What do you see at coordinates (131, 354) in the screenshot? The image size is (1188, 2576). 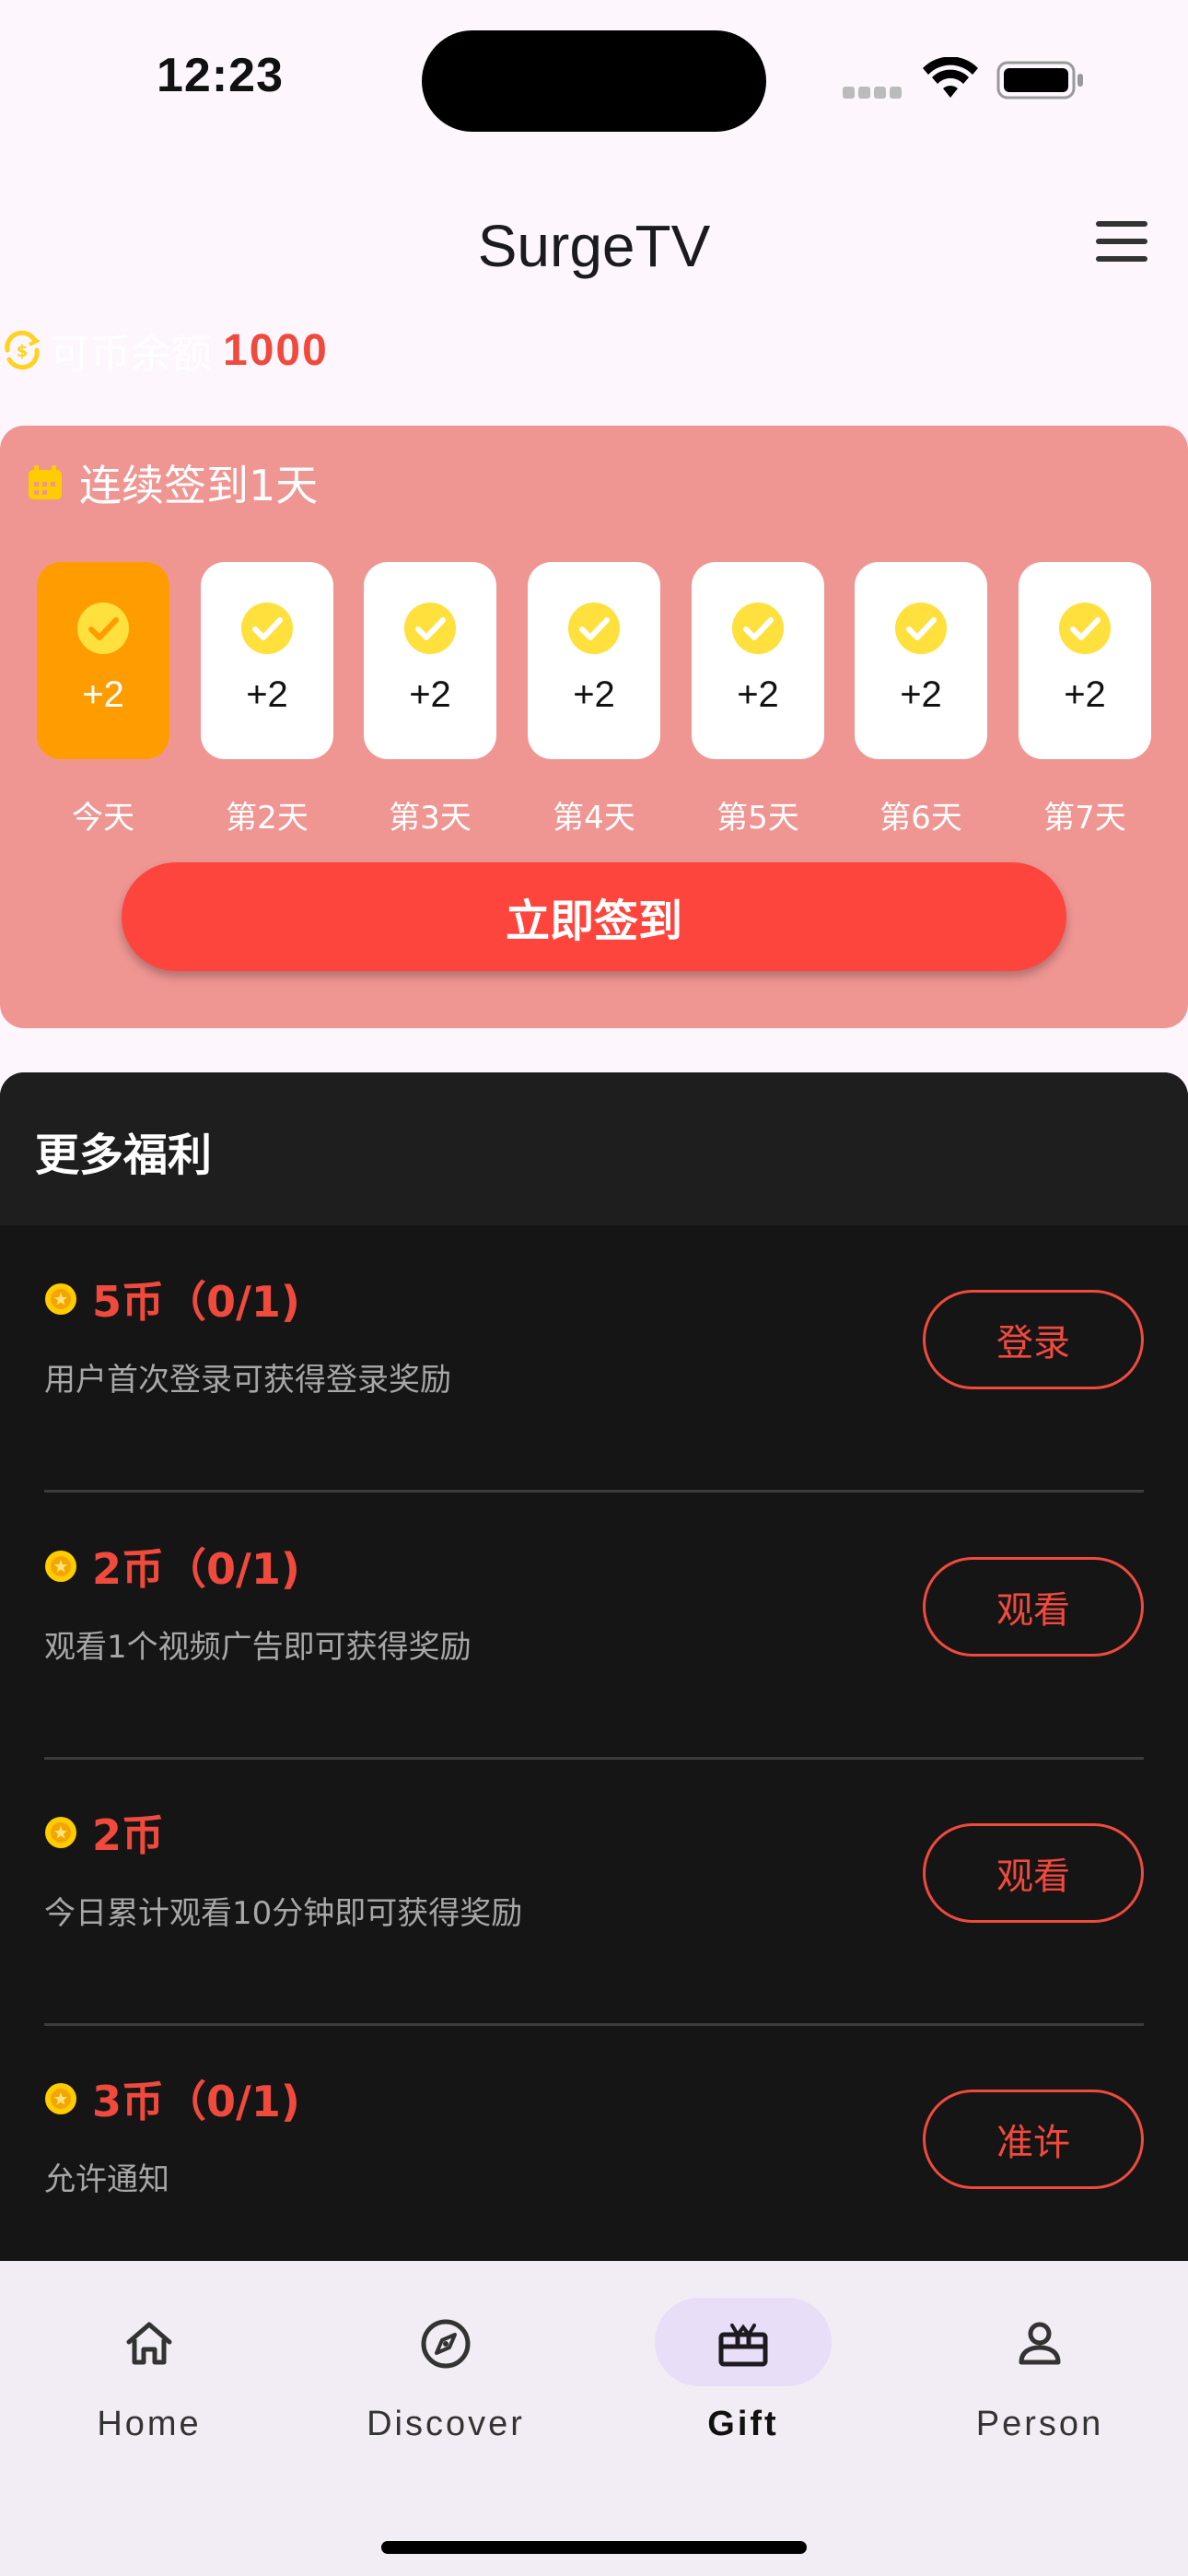 I see `balance-label: 可币余额` at bounding box center [131, 354].